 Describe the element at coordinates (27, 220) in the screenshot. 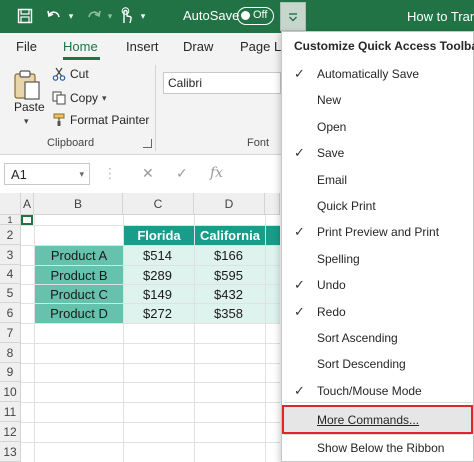

I see `active-cell-a1` at that location.